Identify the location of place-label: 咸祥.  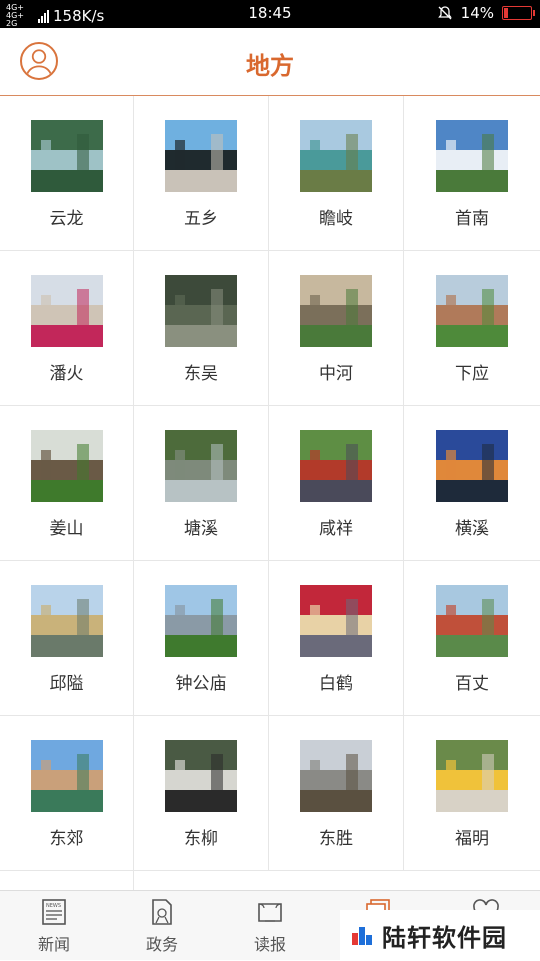
(336, 529).